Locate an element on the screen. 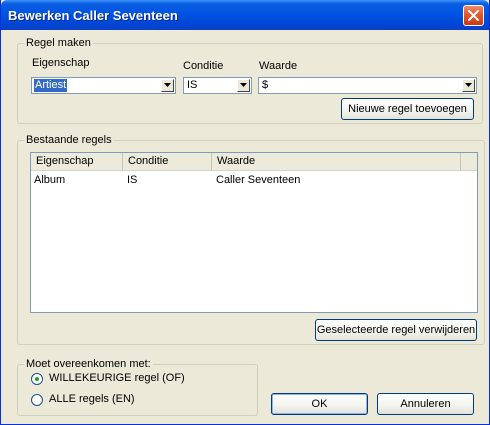  close-button is located at coordinates (473, 15).